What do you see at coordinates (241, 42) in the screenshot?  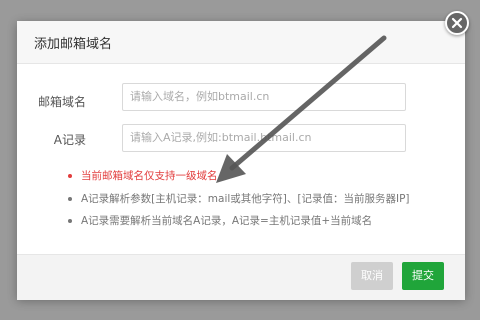 I see `dialog-header: 添加邮箱域名` at bounding box center [241, 42].